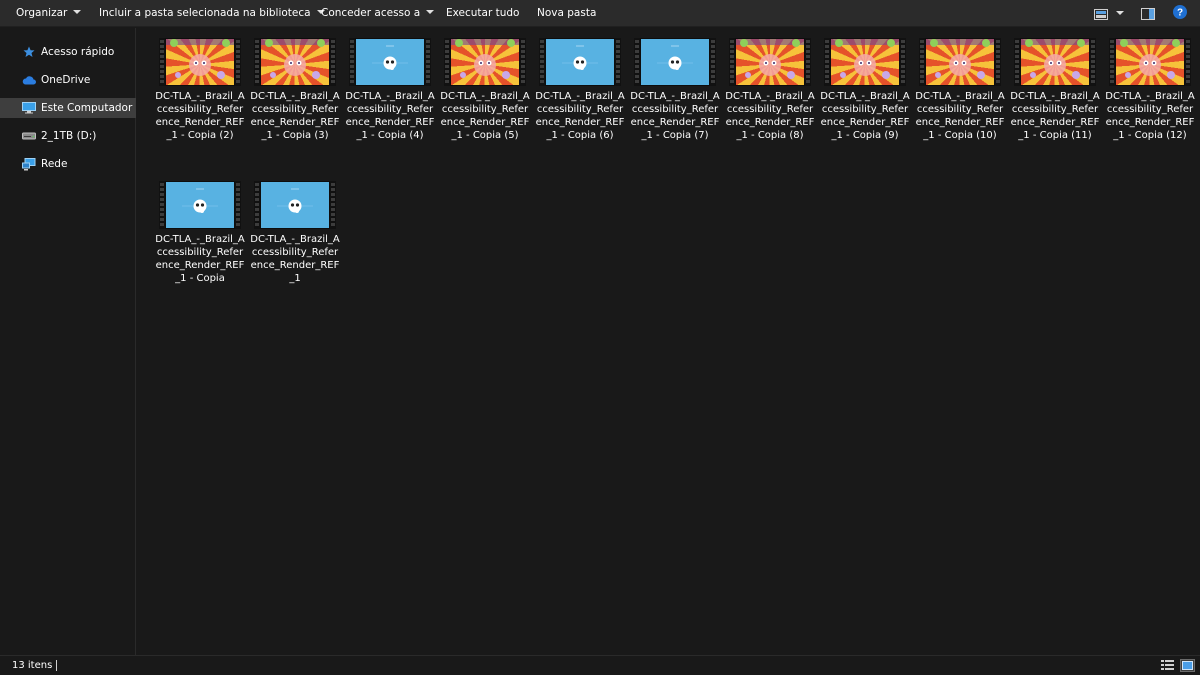 The height and width of the screenshot is (675, 1200). I want to click on status-divider, so click(56, 665).